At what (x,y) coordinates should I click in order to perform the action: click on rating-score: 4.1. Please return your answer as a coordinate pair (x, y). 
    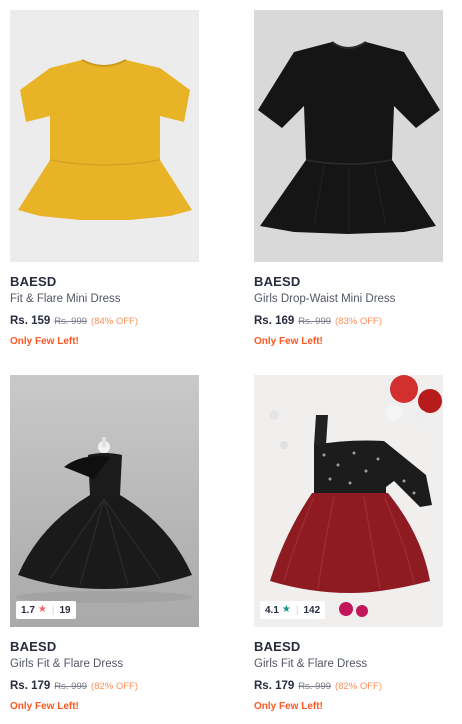
    Looking at the image, I should click on (272, 610).